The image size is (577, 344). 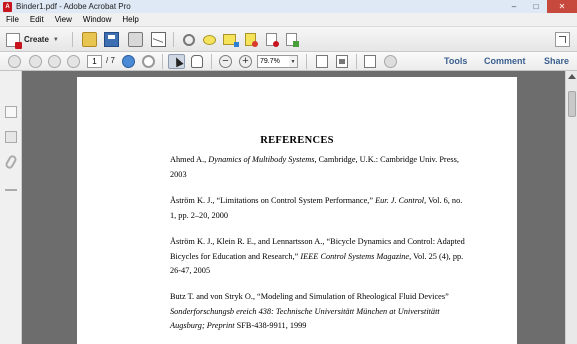 What do you see at coordinates (94, 61) in the screenshot?
I see `page-number-input: 1` at bounding box center [94, 61].